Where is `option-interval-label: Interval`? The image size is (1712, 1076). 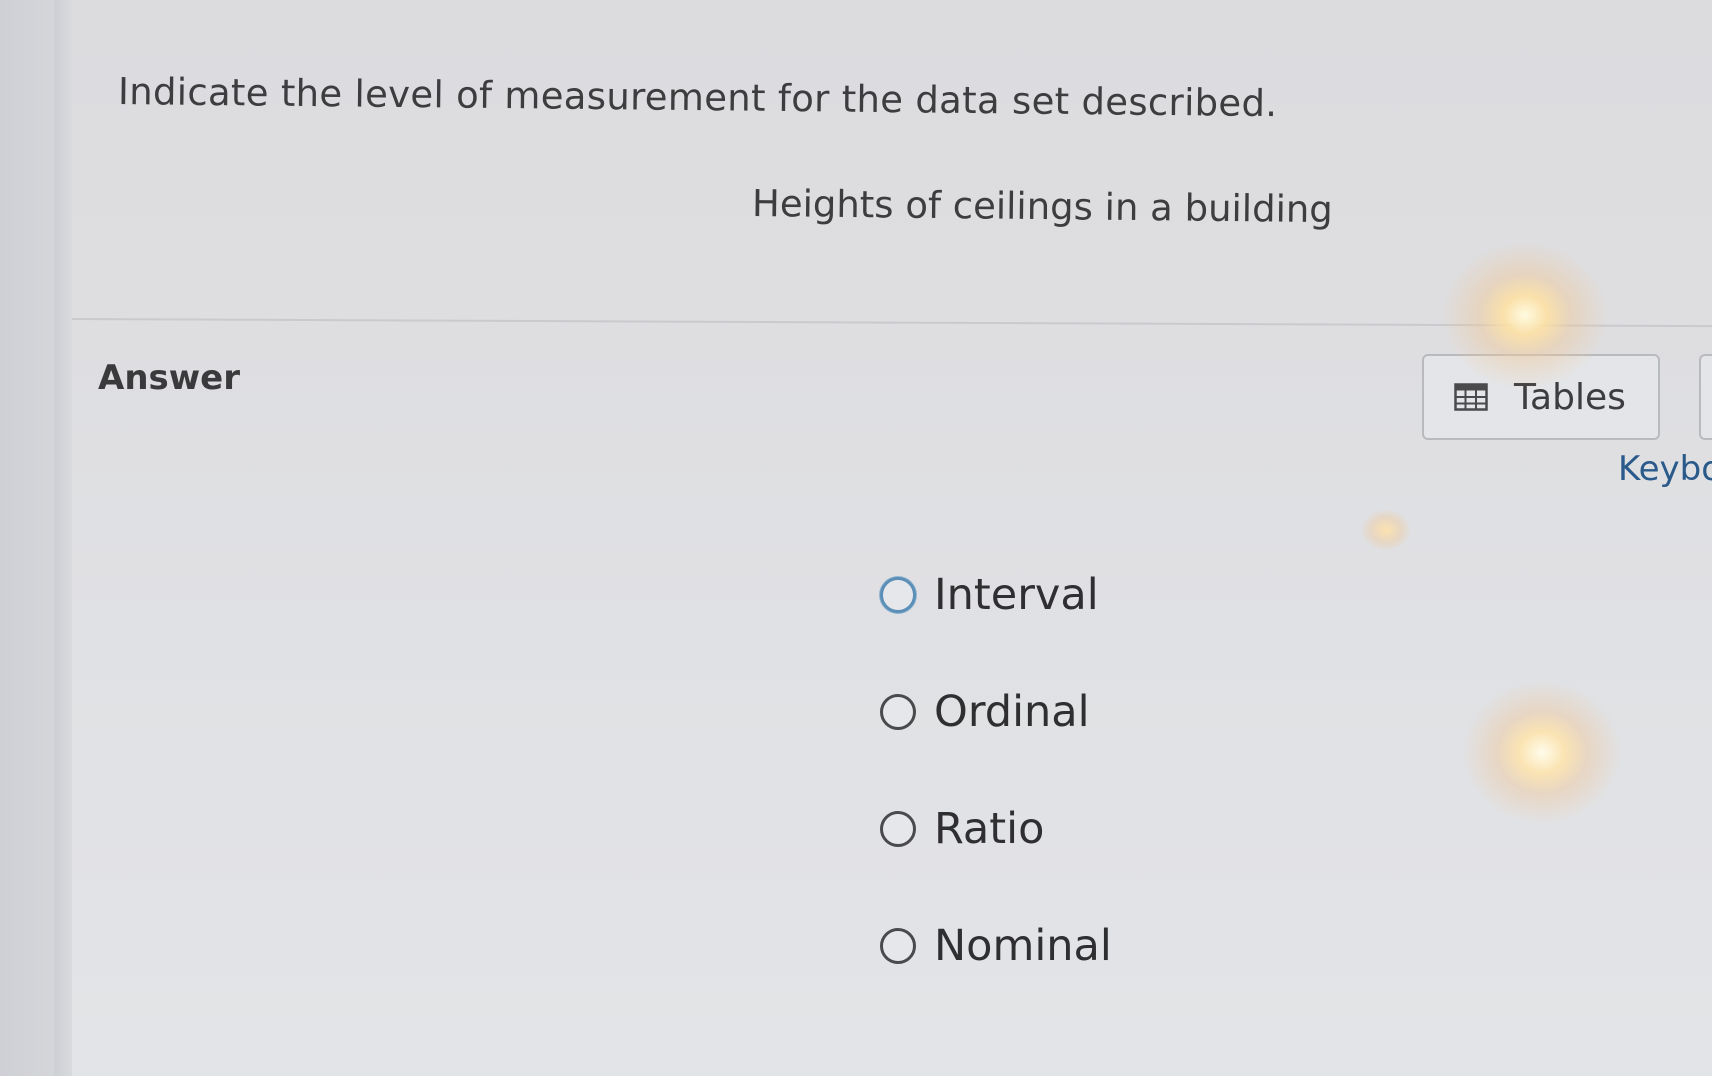
option-interval-label: Interval is located at coordinates (1016, 595).